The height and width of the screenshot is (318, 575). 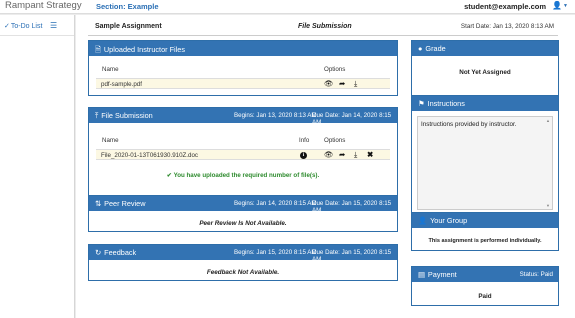 I want to click on due-date: Due Date: Jan 14, 2020 8:15 AM, so click(x=352, y=119).